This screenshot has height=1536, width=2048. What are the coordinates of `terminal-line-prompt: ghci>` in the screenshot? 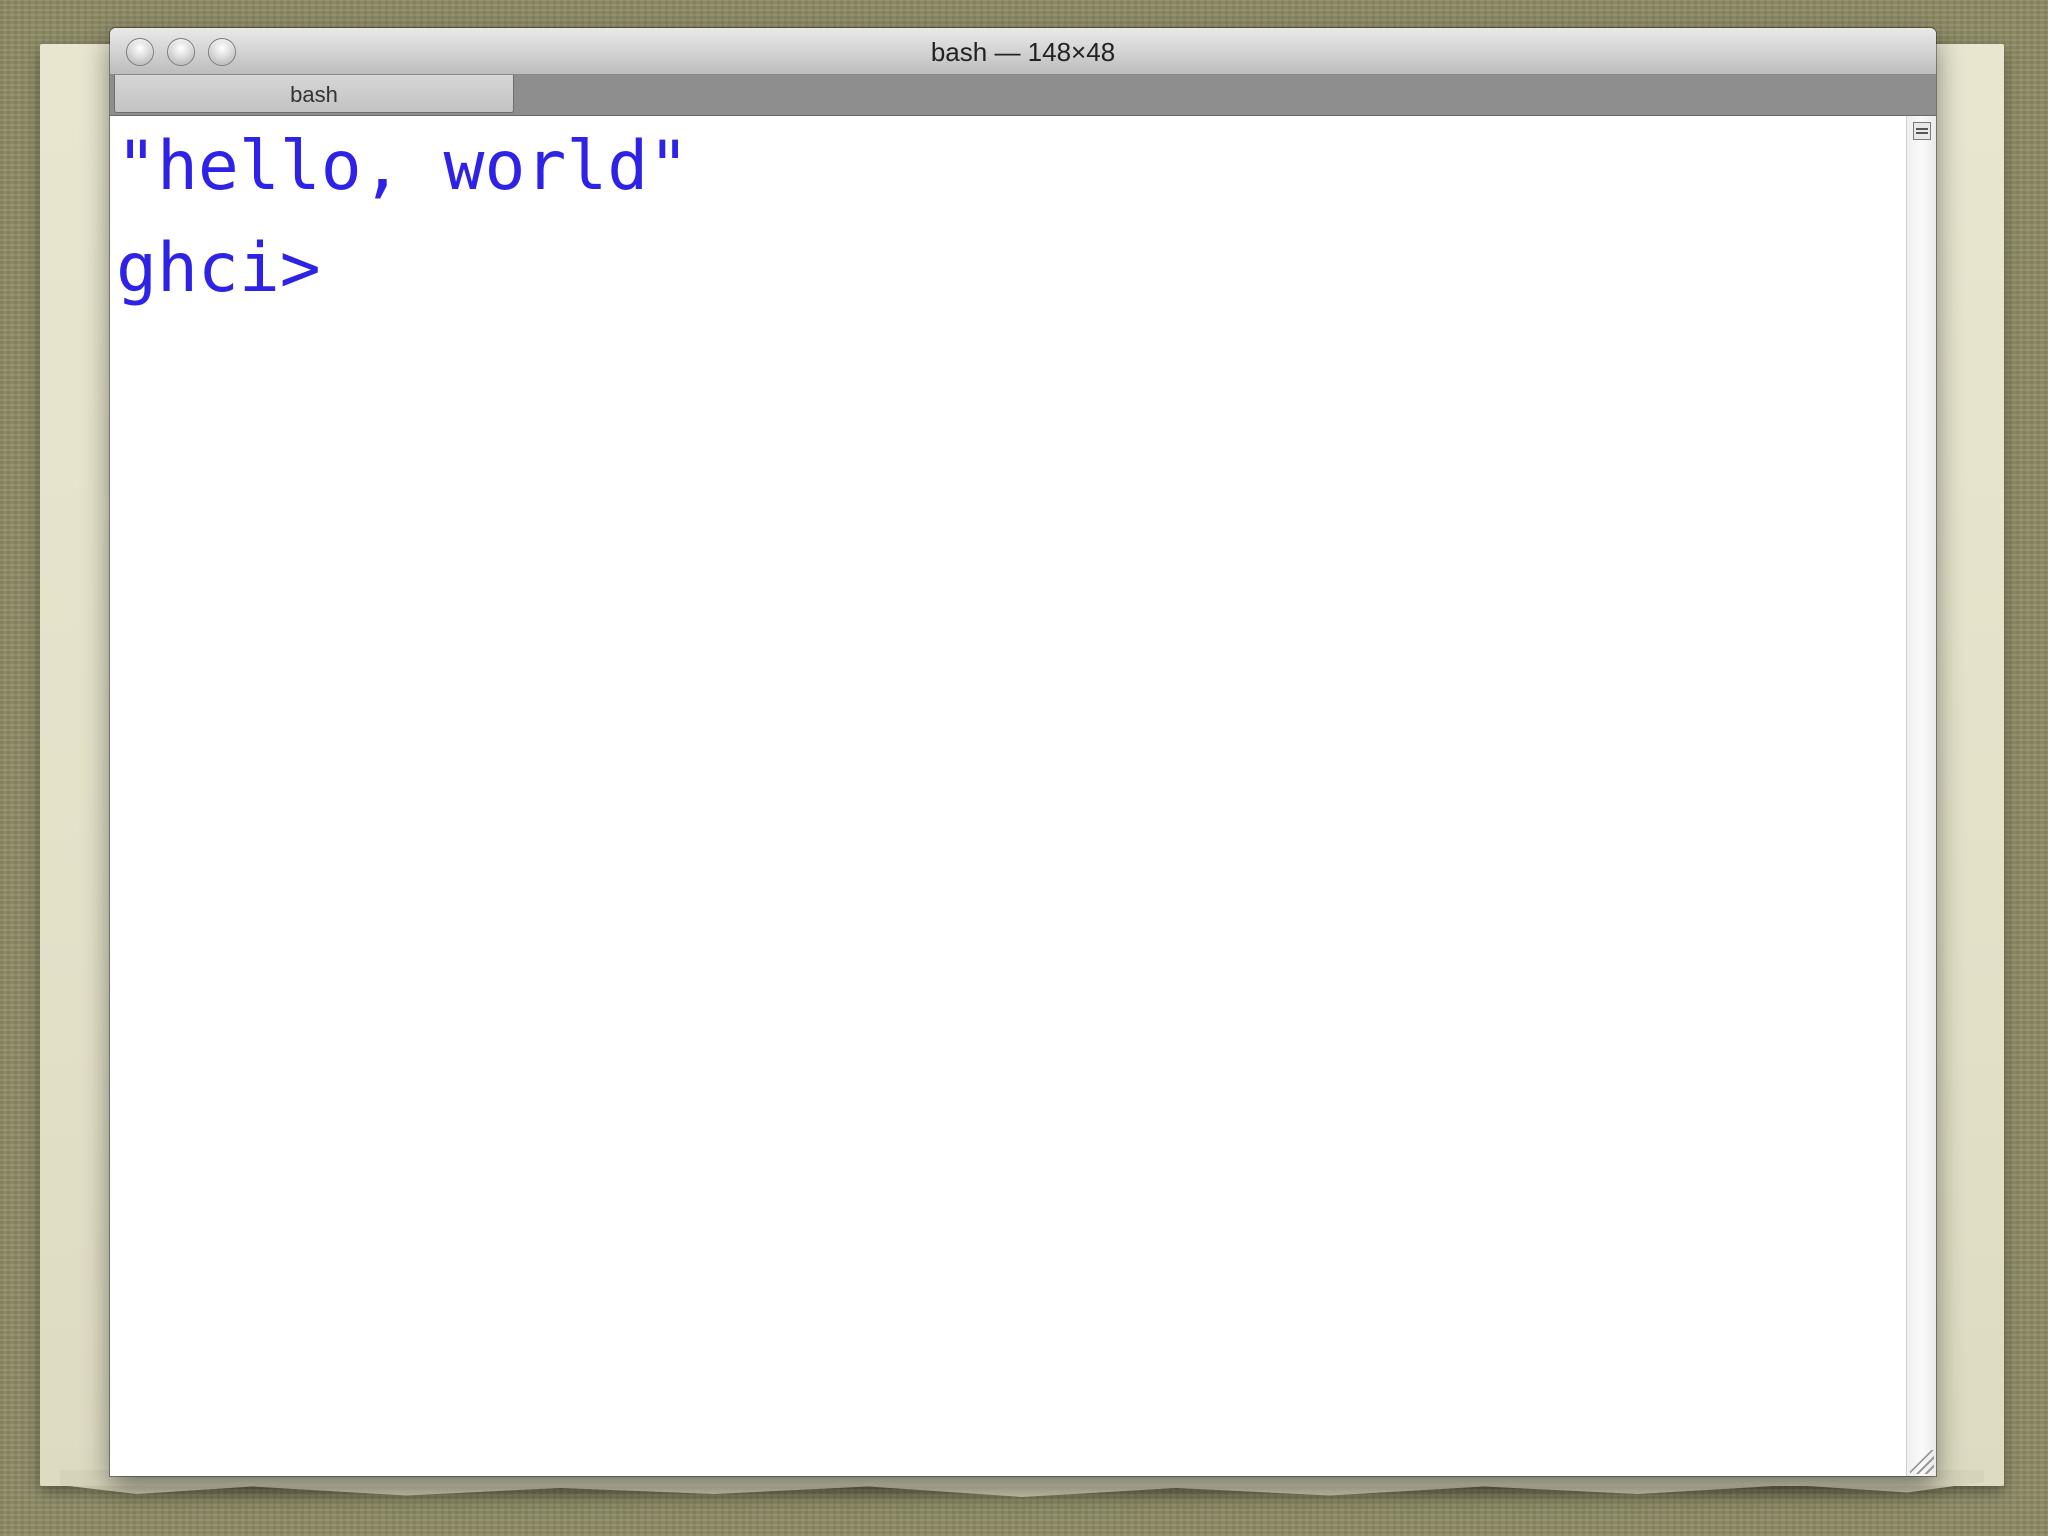 It's located at (218, 268).